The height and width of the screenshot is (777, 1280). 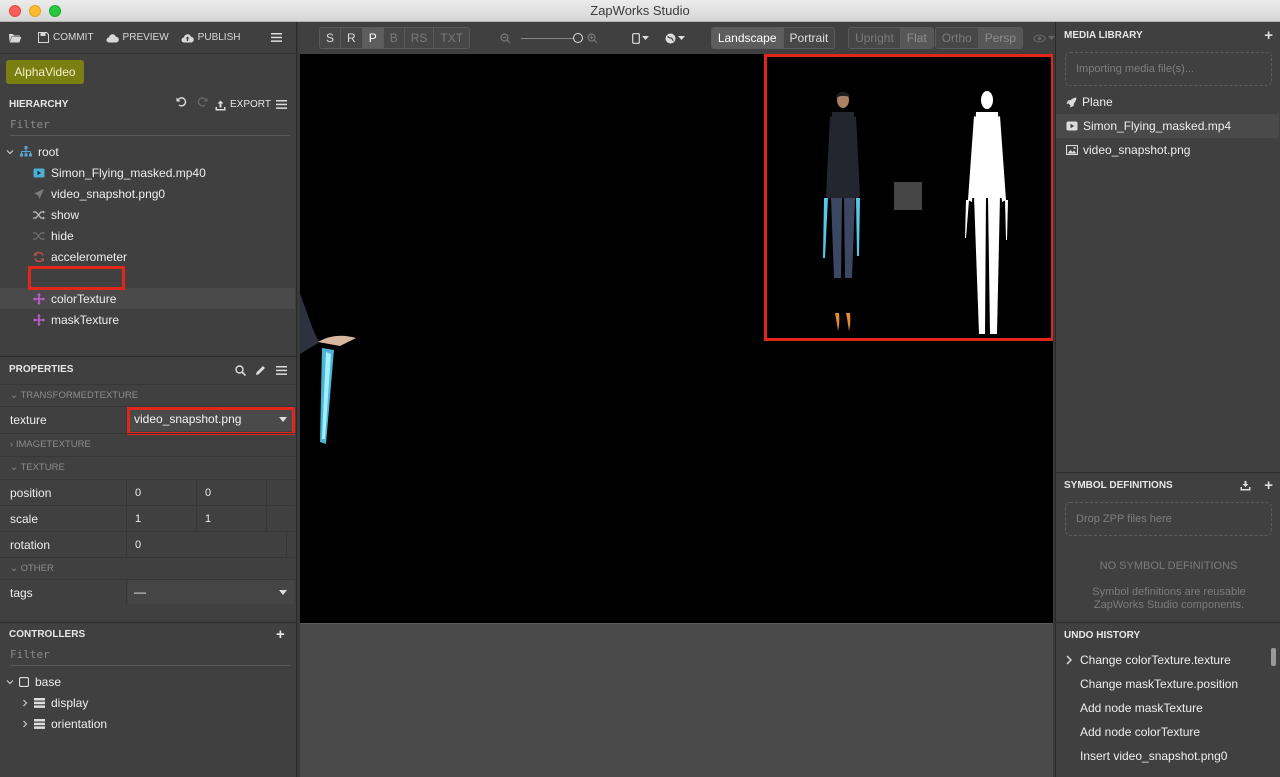 What do you see at coordinates (276, 37) in the screenshot?
I see `hamburger-menu-icon` at bounding box center [276, 37].